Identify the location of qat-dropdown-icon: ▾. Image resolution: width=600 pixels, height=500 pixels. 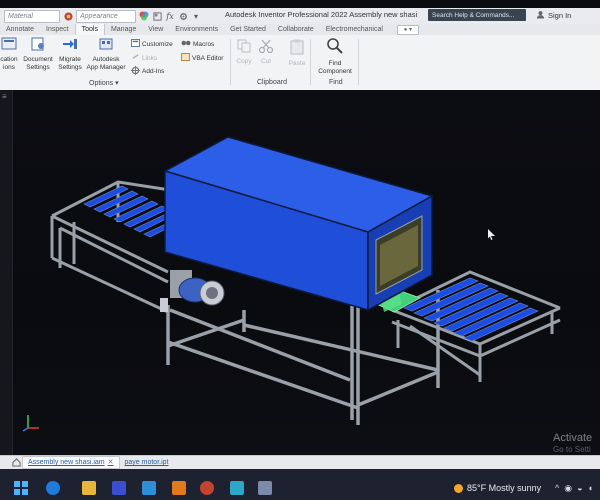
(196, 16).